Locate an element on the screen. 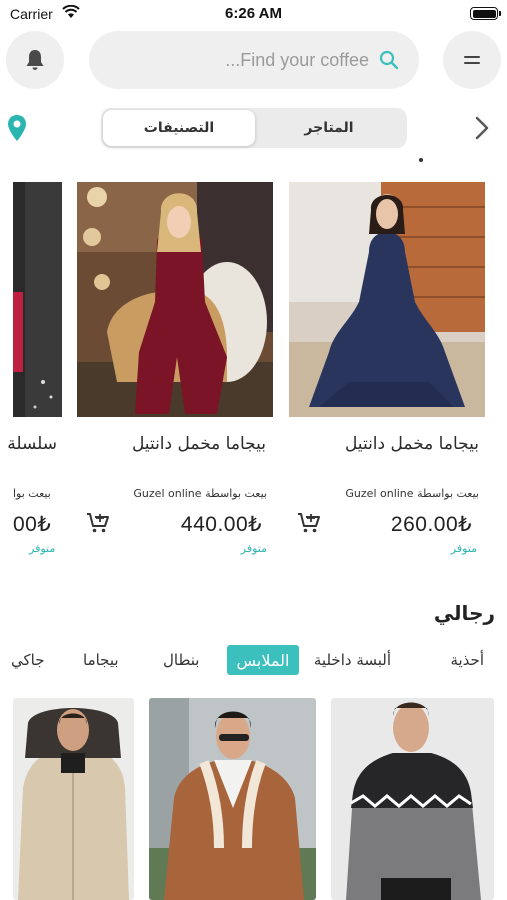 This screenshot has height=900, width=507. category-tab-active: الملابس is located at coordinates (263, 660).